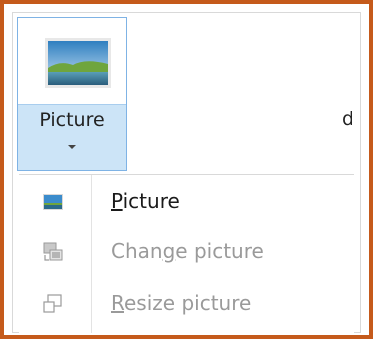 This screenshot has height=339, width=373. What do you see at coordinates (347, 119) in the screenshot?
I see `next-ribbon-label-fragment: d` at bounding box center [347, 119].